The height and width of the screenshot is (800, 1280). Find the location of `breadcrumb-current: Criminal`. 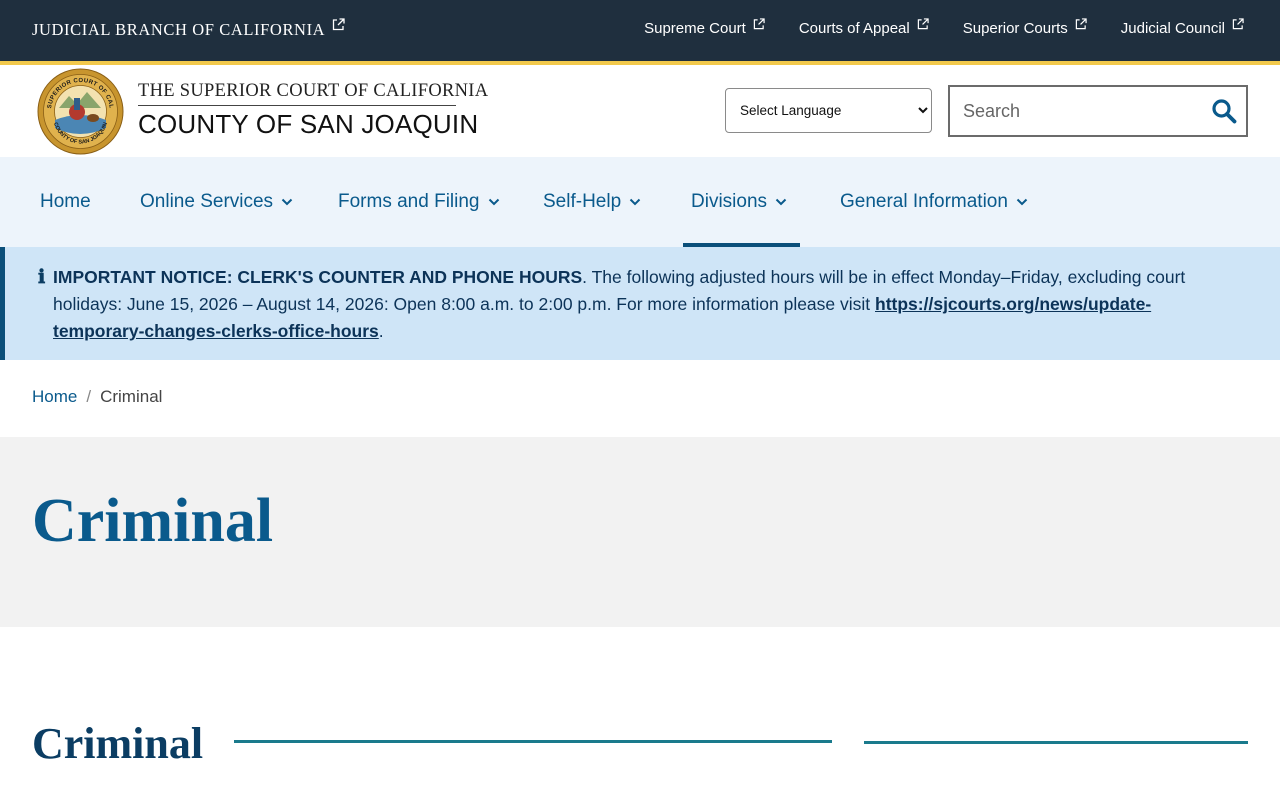

breadcrumb-current: Criminal is located at coordinates (131, 396).